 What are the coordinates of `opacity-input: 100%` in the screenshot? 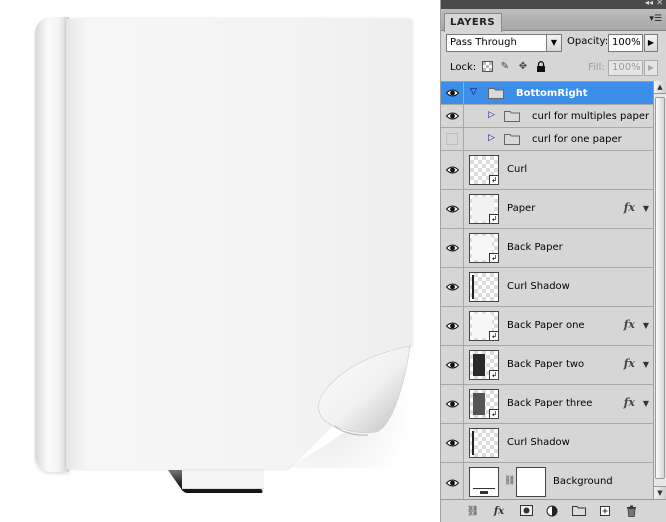 It's located at (625, 43).